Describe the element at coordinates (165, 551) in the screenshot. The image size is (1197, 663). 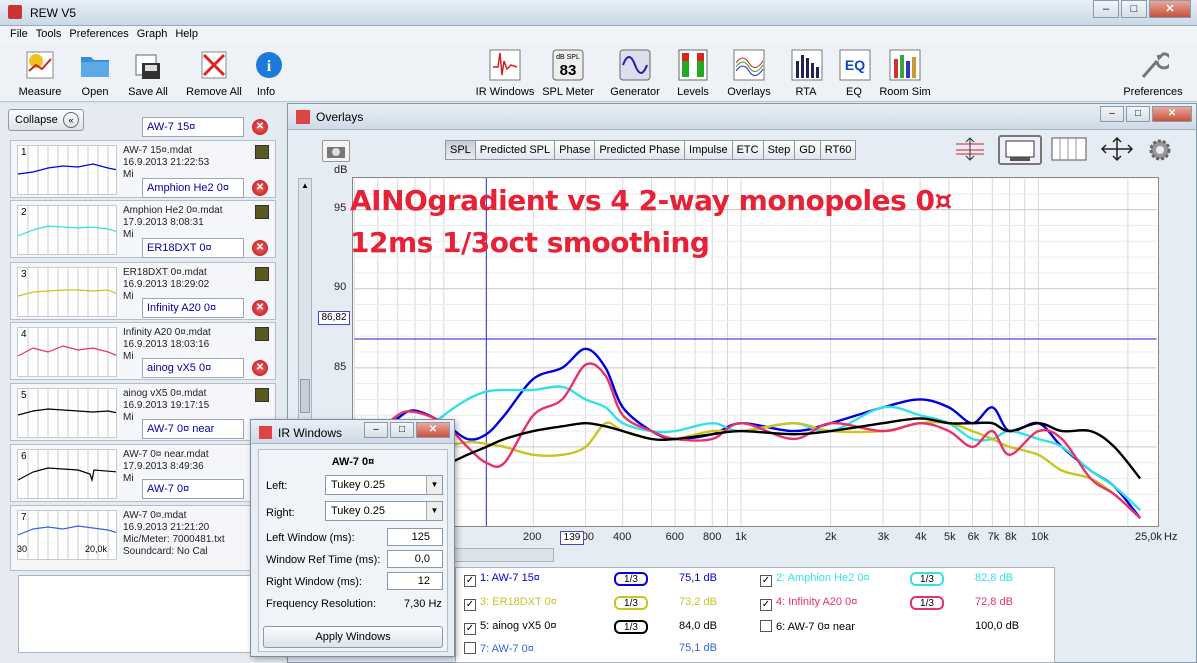
I see `measurement-extra2: Soundcard: No Cal` at that location.